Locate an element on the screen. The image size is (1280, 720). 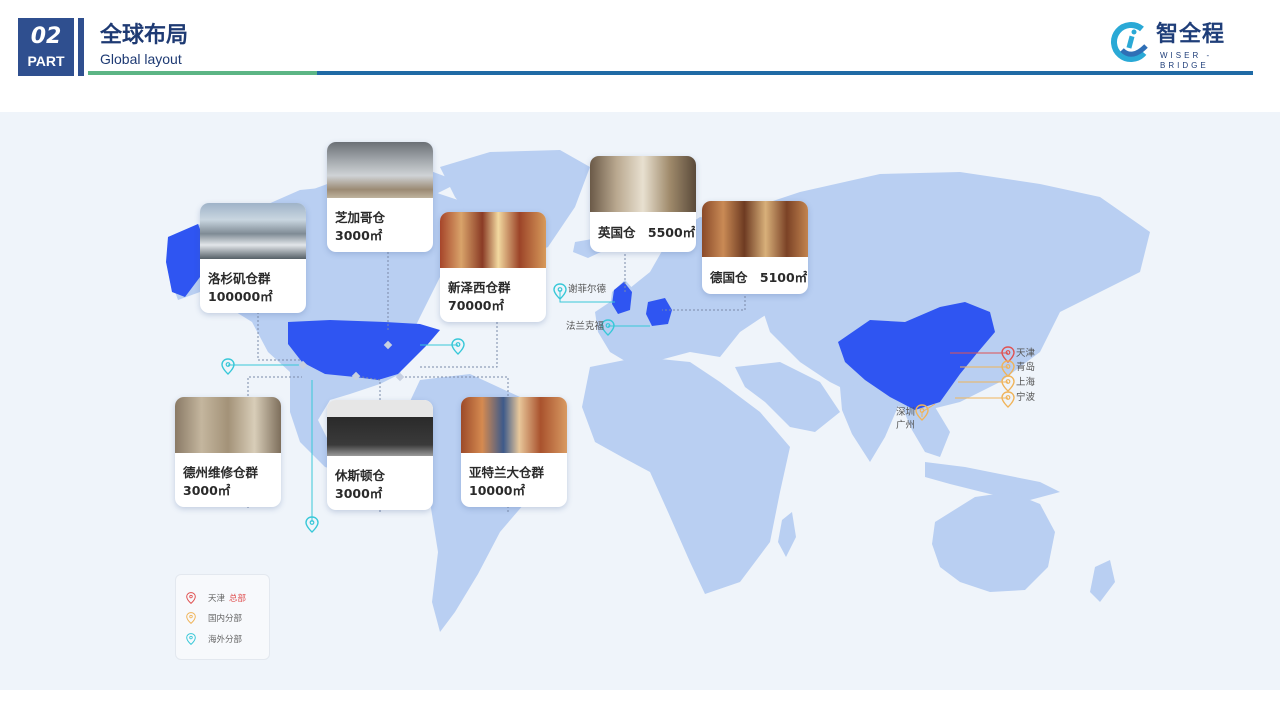
land-australia is located at coordinates (993, 542).